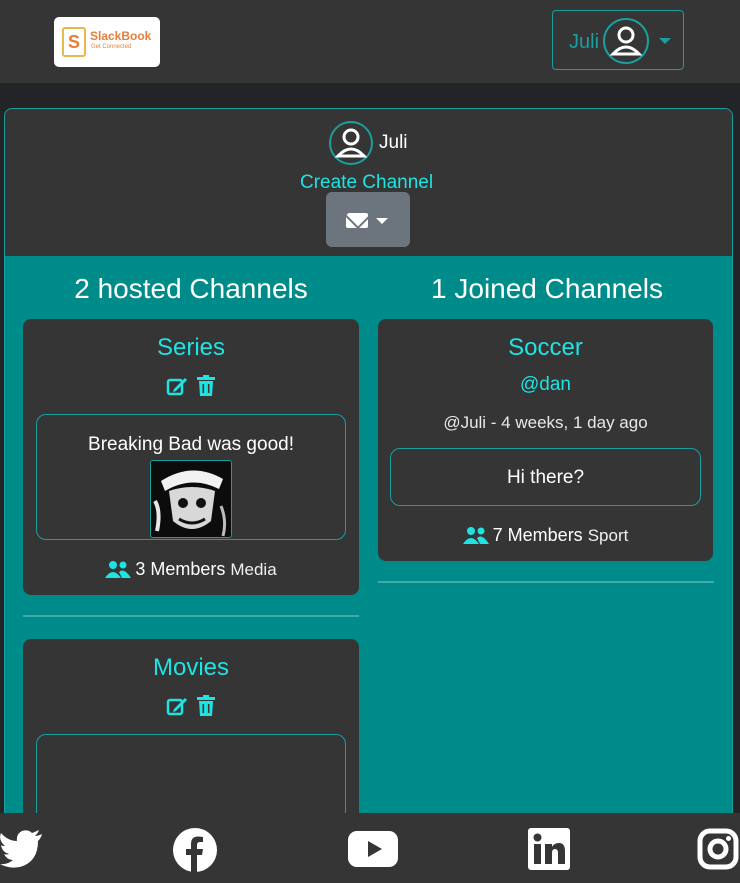 This screenshot has height=883, width=740. I want to click on user-menu-name: Juli, so click(584, 42).